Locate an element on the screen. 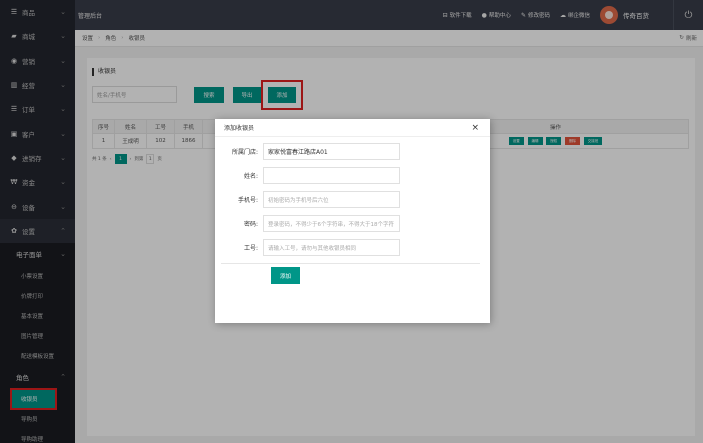  form-row-name: 姓名: is located at coordinates (307, 175).